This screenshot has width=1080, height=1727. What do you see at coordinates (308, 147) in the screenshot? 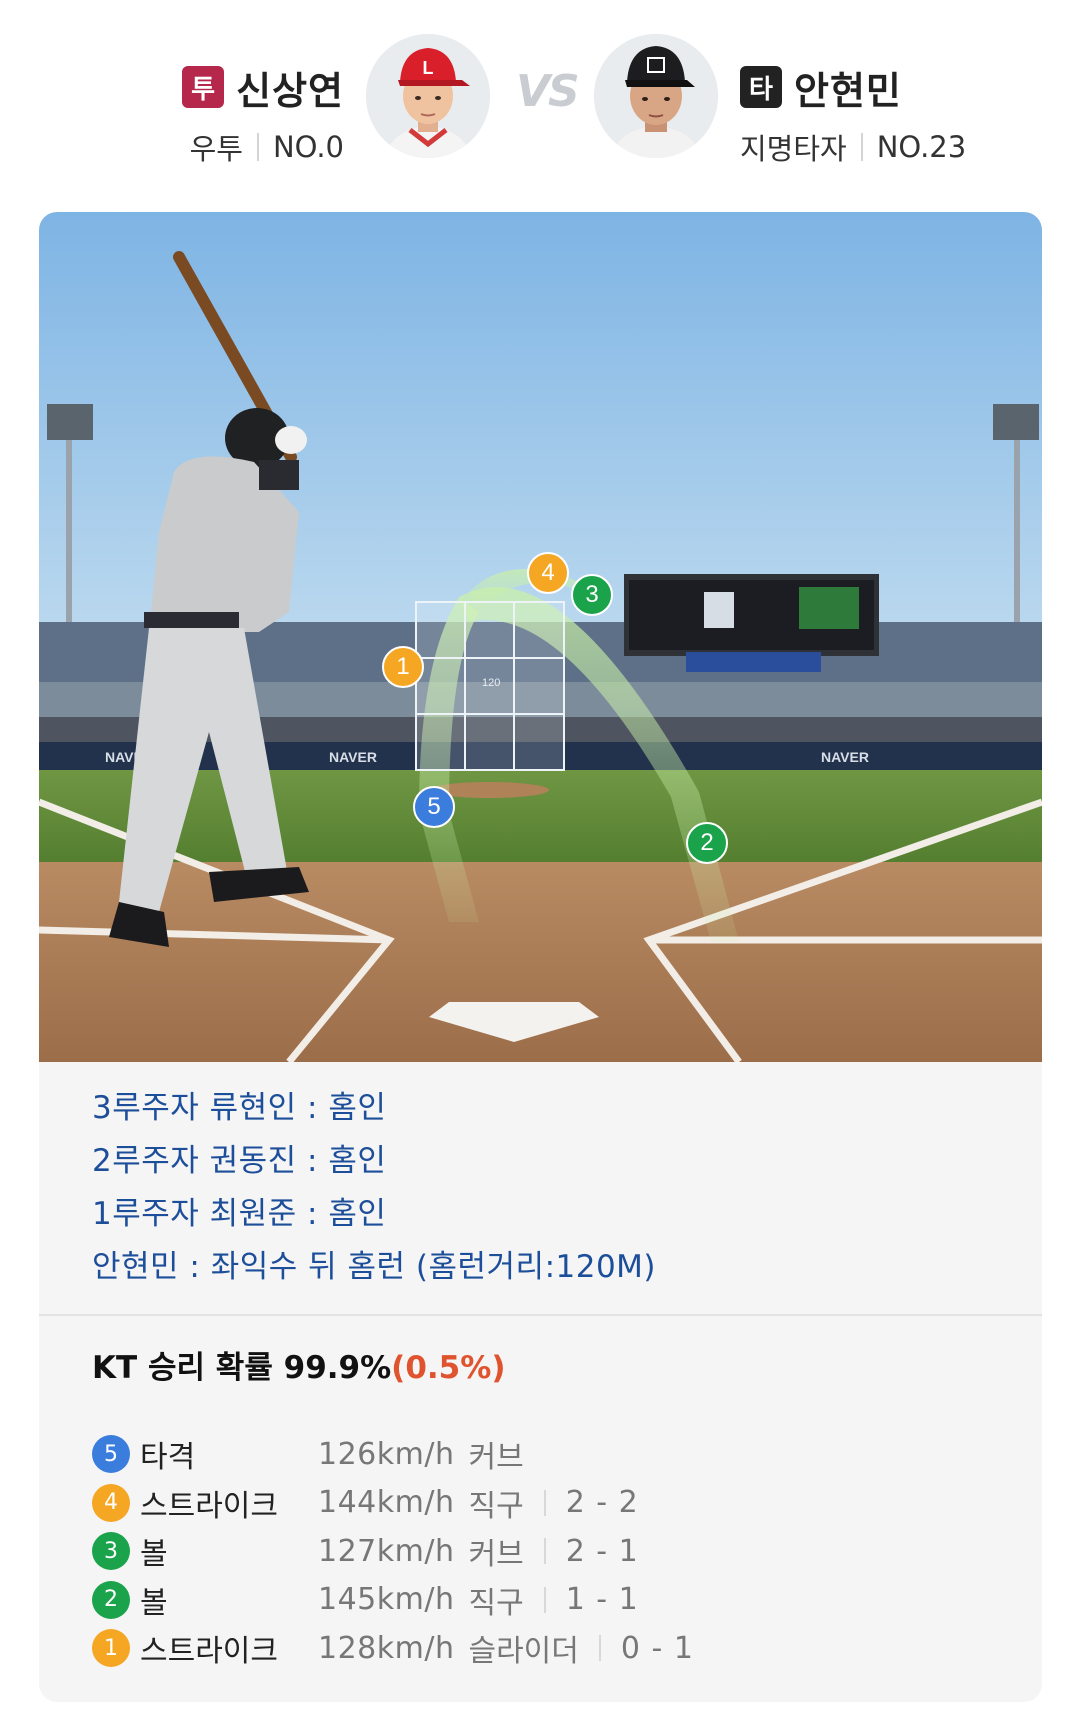
I see `pitcher-number: NO.0` at bounding box center [308, 147].